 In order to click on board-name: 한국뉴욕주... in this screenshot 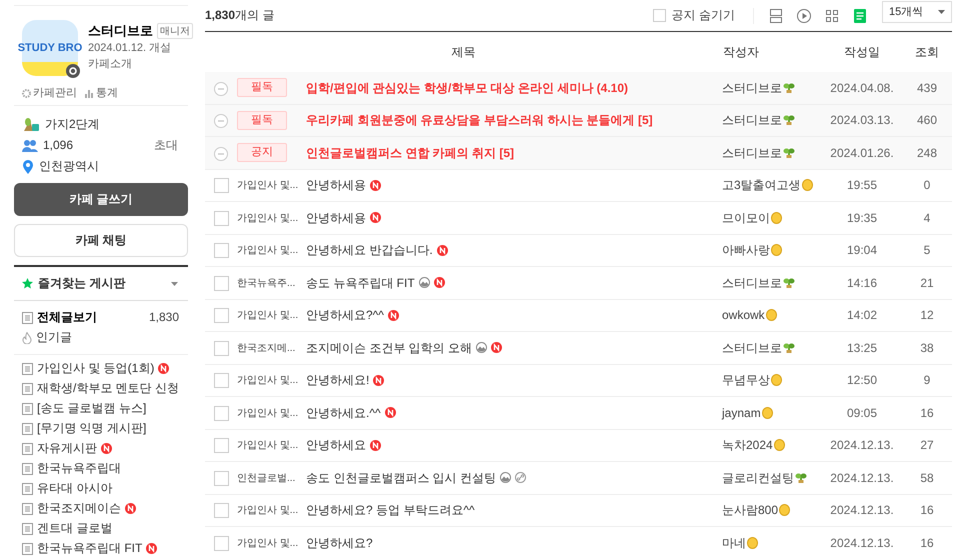, I will do `click(266, 283)`.